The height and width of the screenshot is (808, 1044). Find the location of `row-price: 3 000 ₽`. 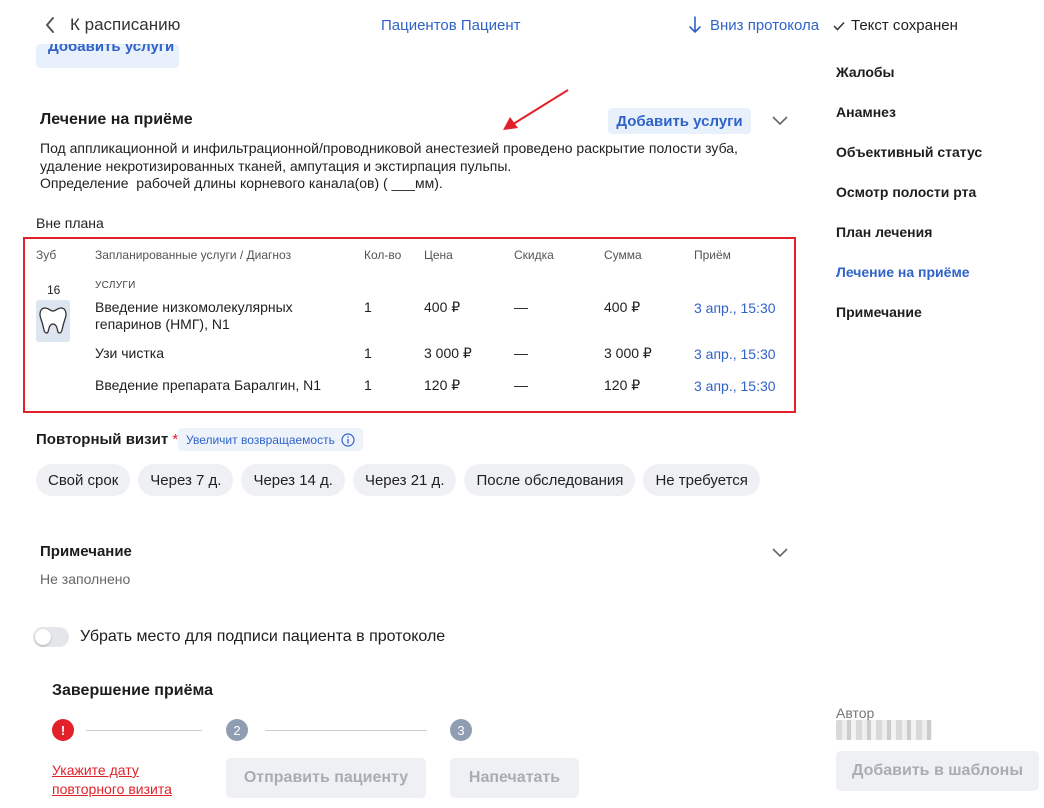

row-price: 3 000 ₽ is located at coordinates (448, 353).